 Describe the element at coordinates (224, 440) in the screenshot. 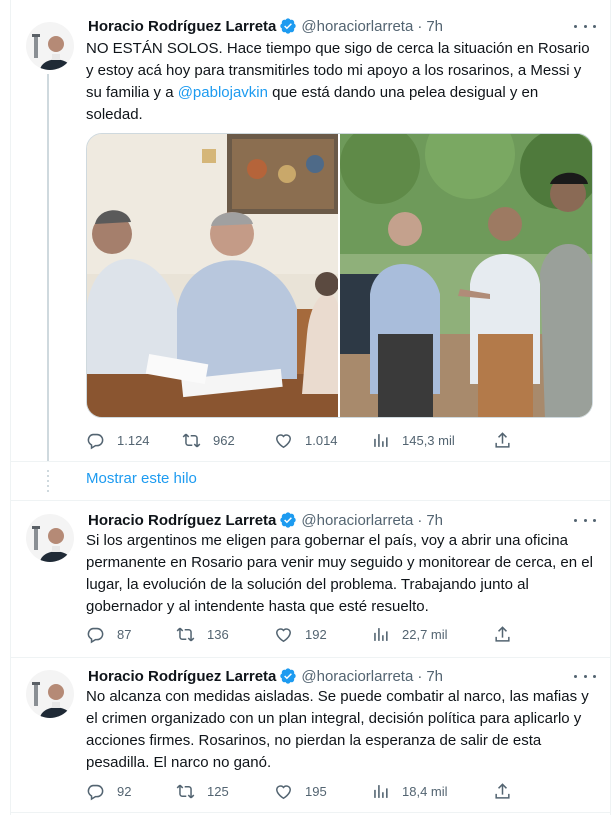

I see `retweet-count: 962` at that location.